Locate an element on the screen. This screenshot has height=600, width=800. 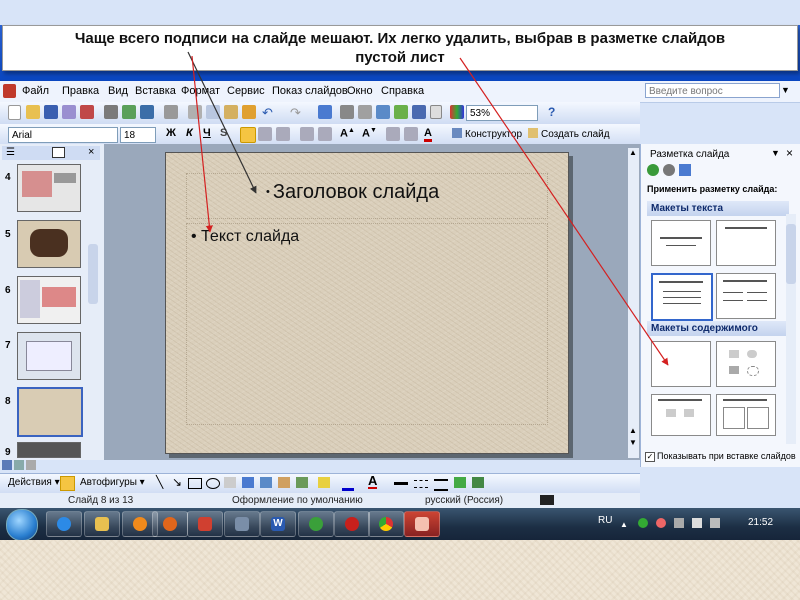
arrow-to-text is located at coordinates (202, 144).